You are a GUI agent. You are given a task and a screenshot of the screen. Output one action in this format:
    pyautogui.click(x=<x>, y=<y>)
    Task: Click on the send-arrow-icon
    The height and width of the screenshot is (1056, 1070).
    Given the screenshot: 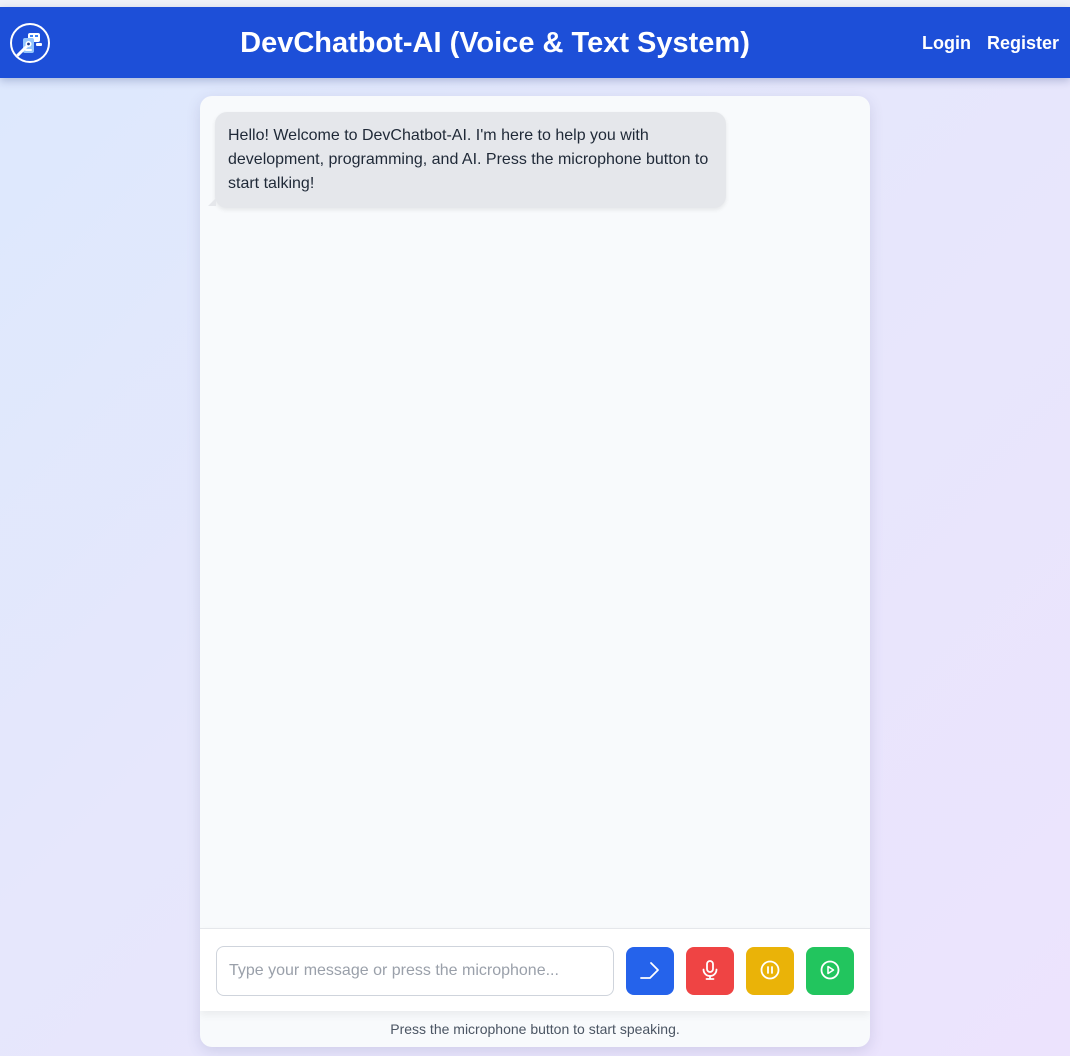 What is the action you would take?
    pyautogui.click(x=650, y=971)
    